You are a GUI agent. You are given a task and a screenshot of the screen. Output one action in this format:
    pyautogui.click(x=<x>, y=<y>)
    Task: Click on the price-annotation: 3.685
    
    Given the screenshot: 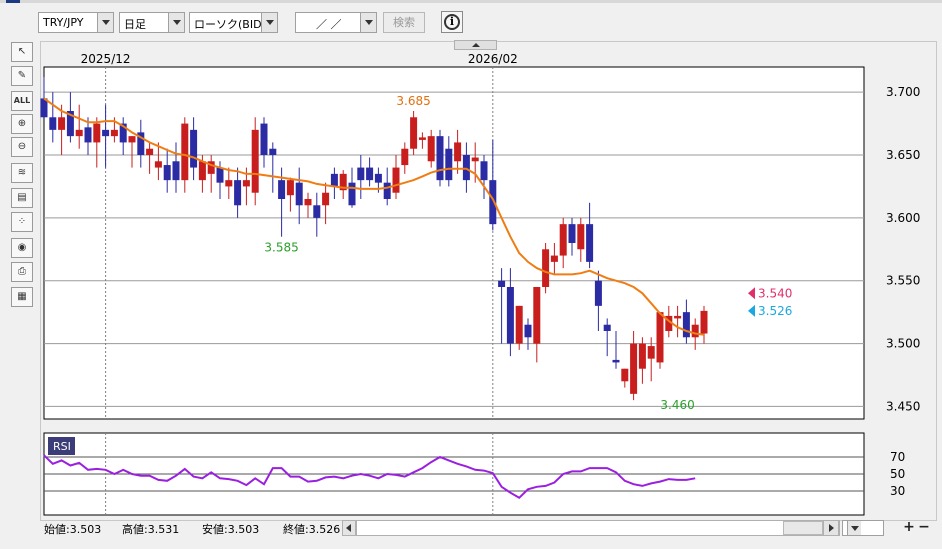 What is the action you would take?
    pyautogui.click(x=413, y=101)
    